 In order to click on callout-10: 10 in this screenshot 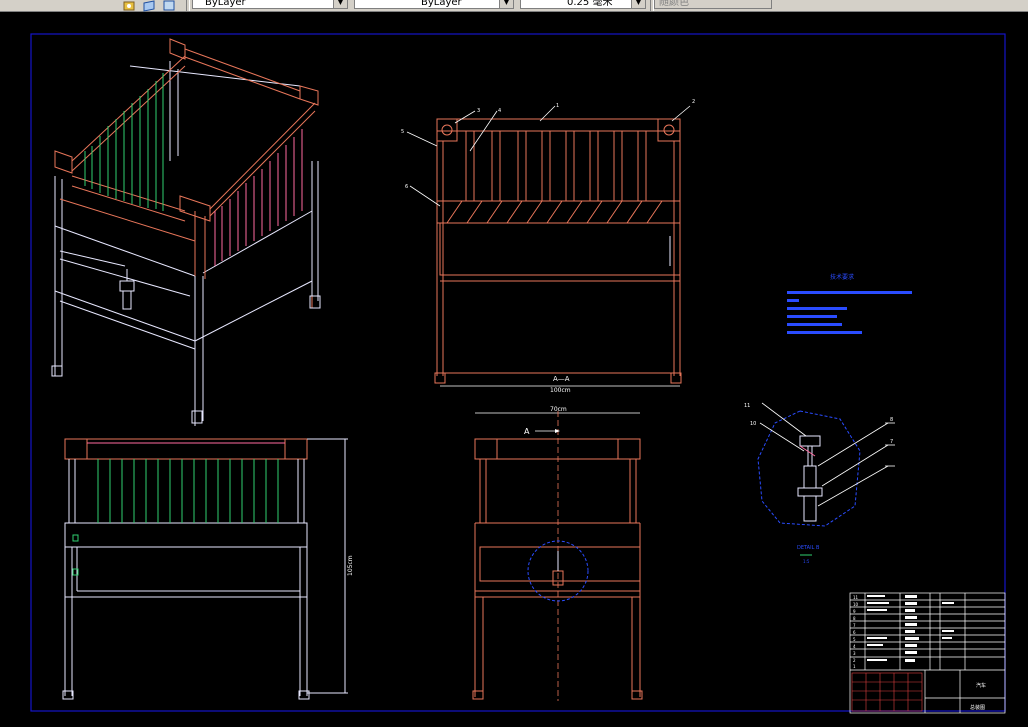, I will do `click(753, 424)`.